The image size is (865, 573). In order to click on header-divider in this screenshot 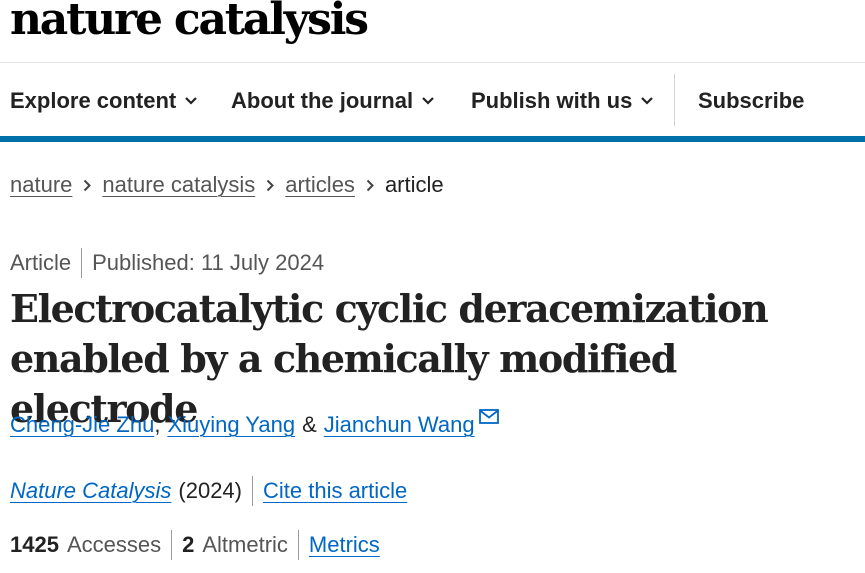, I will do `click(432, 62)`.